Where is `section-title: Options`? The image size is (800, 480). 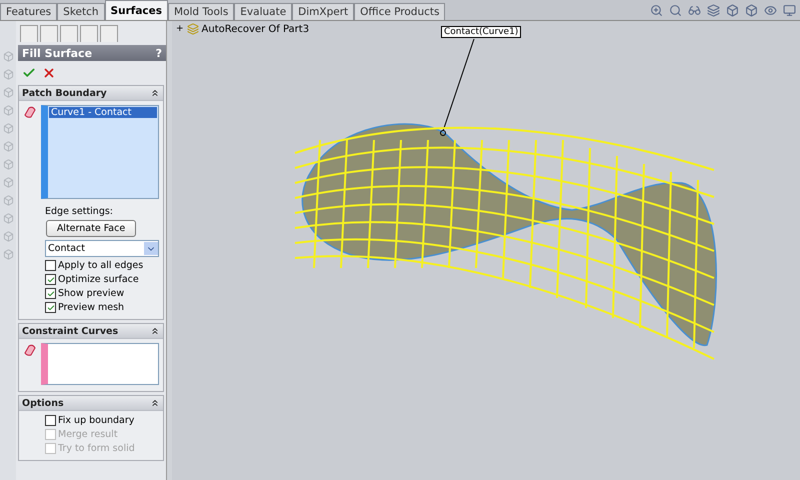
section-title: Options is located at coordinates (43, 403).